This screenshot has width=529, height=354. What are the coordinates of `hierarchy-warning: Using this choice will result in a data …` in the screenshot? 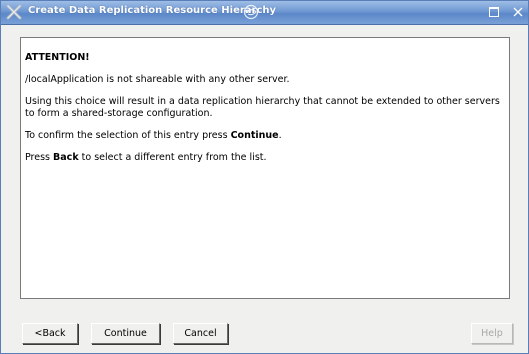 It's located at (262, 107).